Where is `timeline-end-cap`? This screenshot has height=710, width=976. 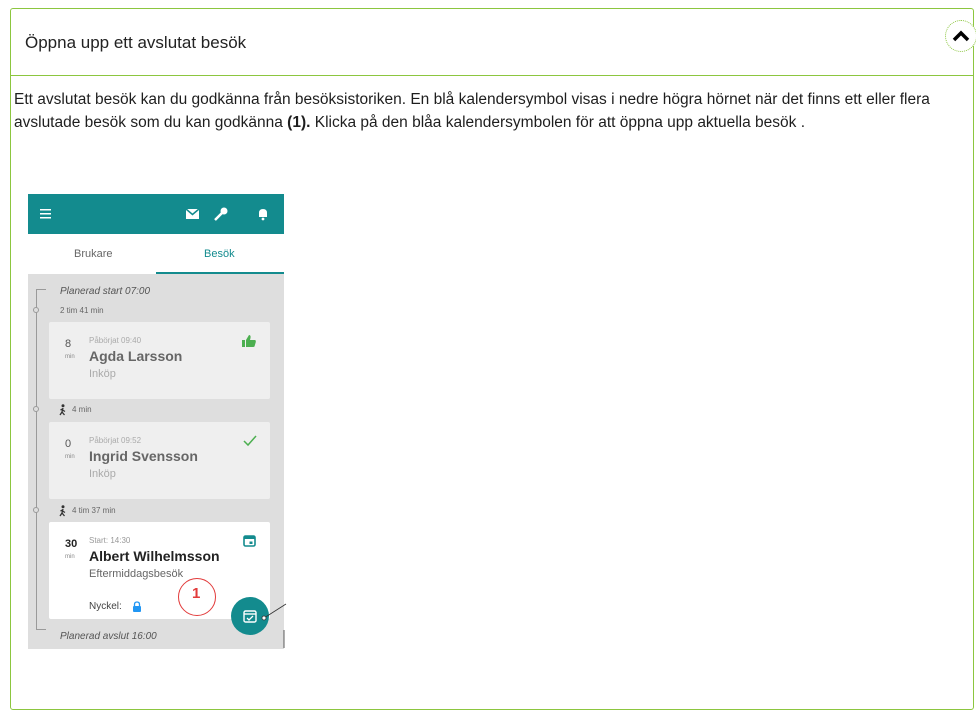
timeline-end-cap is located at coordinates (41, 629).